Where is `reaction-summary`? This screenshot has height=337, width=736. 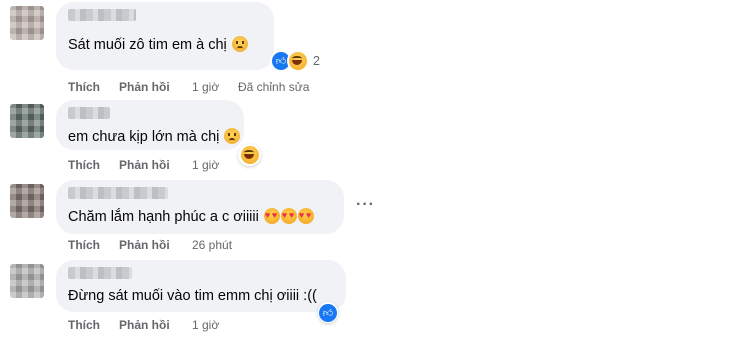 reaction-summary is located at coordinates (249, 155).